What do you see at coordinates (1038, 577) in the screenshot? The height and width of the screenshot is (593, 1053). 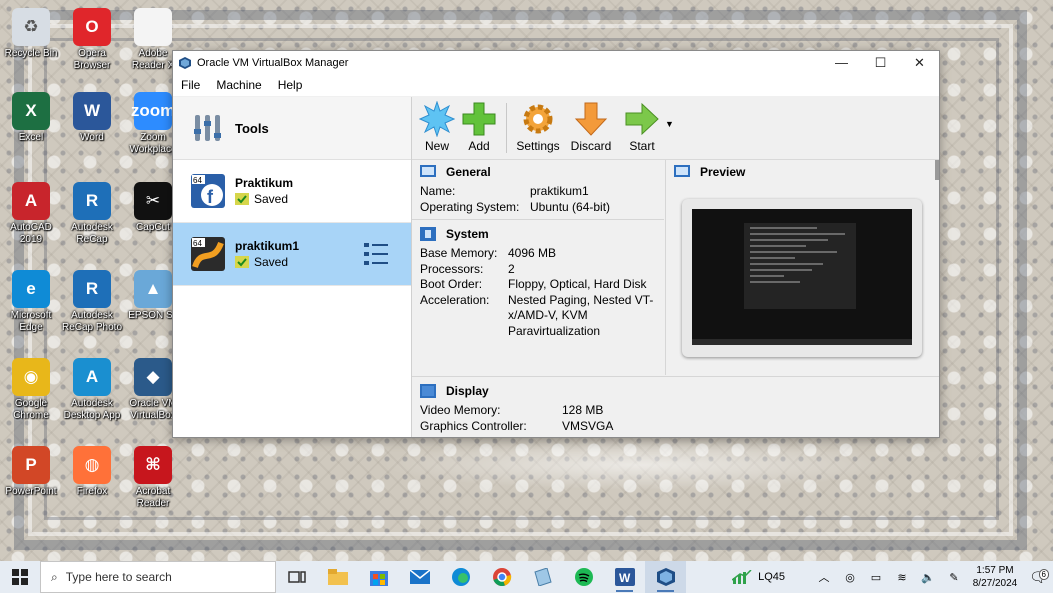 I see `notification-center-icon: 🗨 6` at bounding box center [1038, 577].